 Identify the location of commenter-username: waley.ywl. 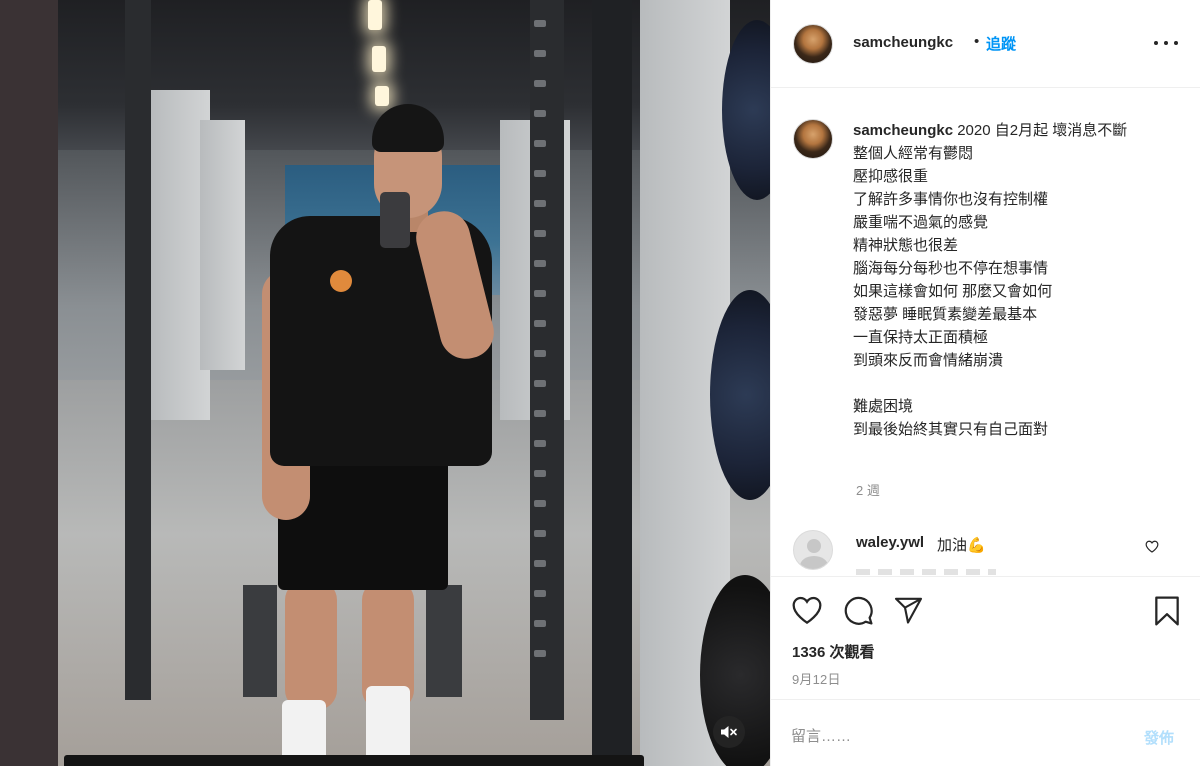
(890, 542).